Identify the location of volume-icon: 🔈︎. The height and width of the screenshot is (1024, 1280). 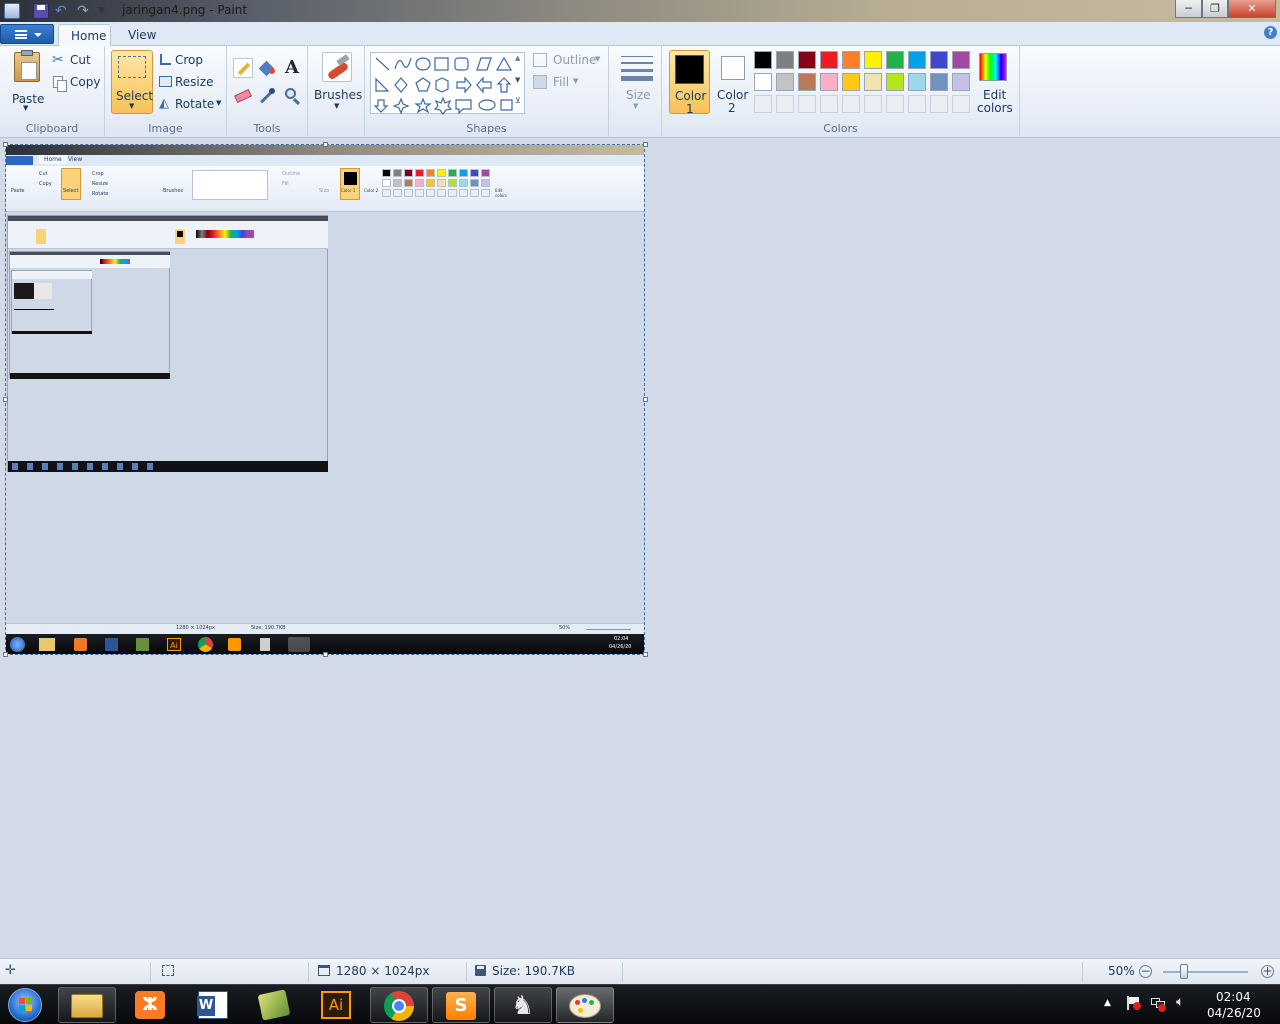
(1180, 1002).